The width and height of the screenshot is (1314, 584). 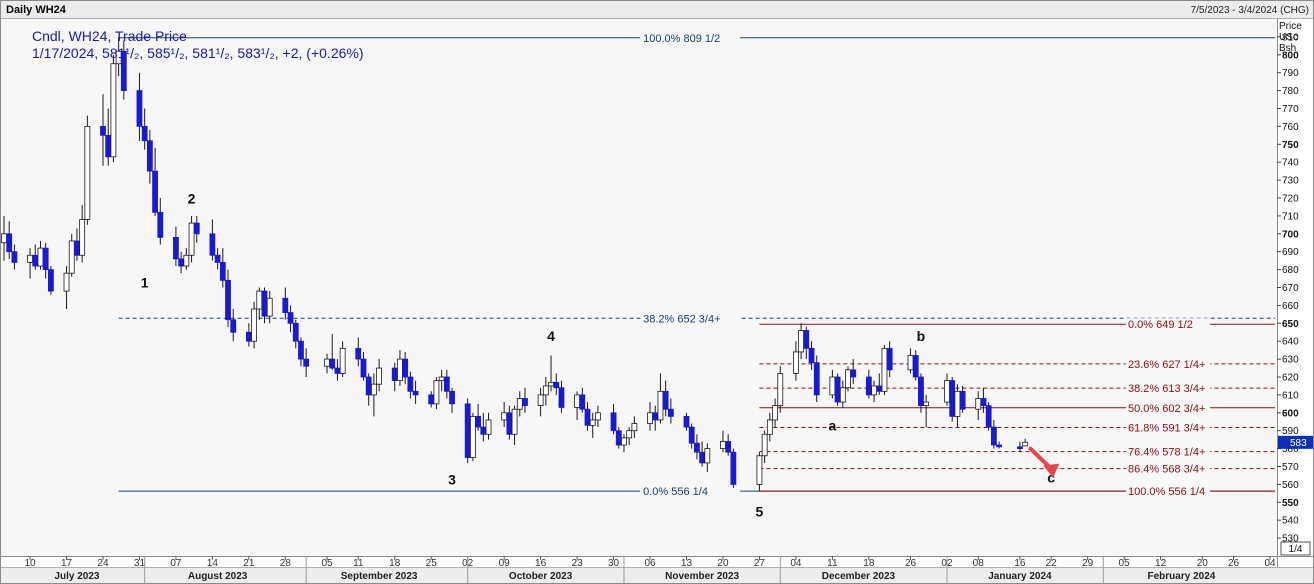 I want to click on day-tick-label: 20, so click(x=1203, y=563).